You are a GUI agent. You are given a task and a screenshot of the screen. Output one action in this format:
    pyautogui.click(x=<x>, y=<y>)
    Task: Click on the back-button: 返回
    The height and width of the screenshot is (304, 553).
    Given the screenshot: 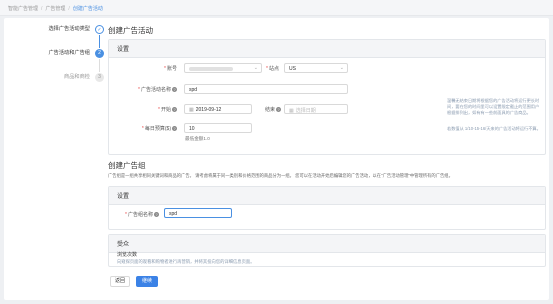 What is the action you would take?
    pyautogui.click(x=120, y=281)
    